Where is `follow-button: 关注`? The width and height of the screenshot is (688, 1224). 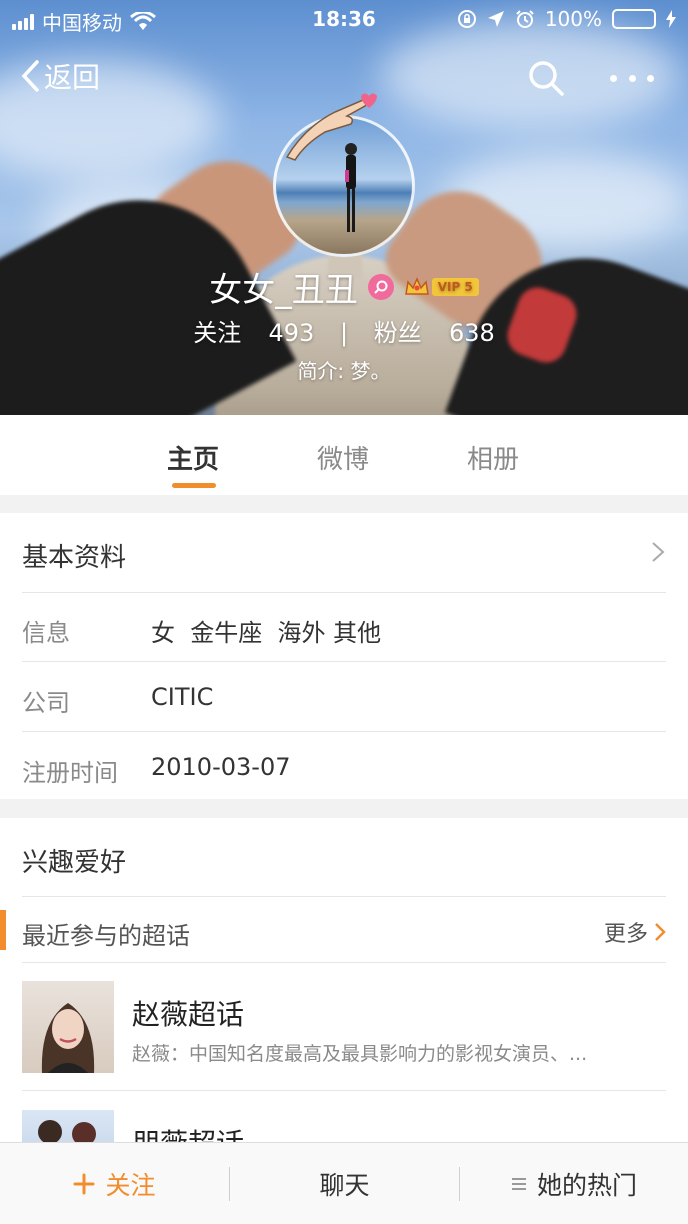
follow-button: 关注 is located at coordinates (114, 1183).